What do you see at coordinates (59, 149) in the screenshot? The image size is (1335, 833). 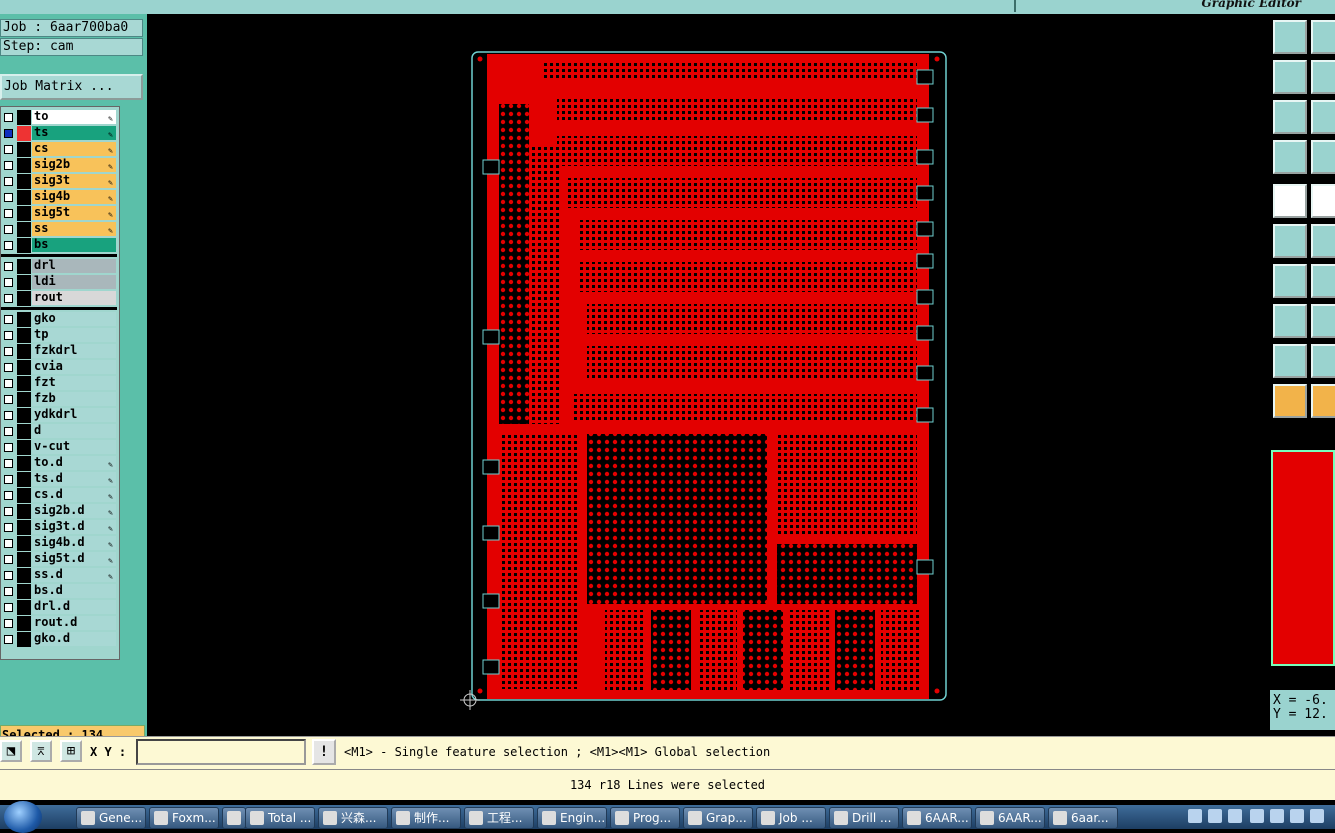 I see `layer-row-cs: cs ✎` at bounding box center [59, 149].